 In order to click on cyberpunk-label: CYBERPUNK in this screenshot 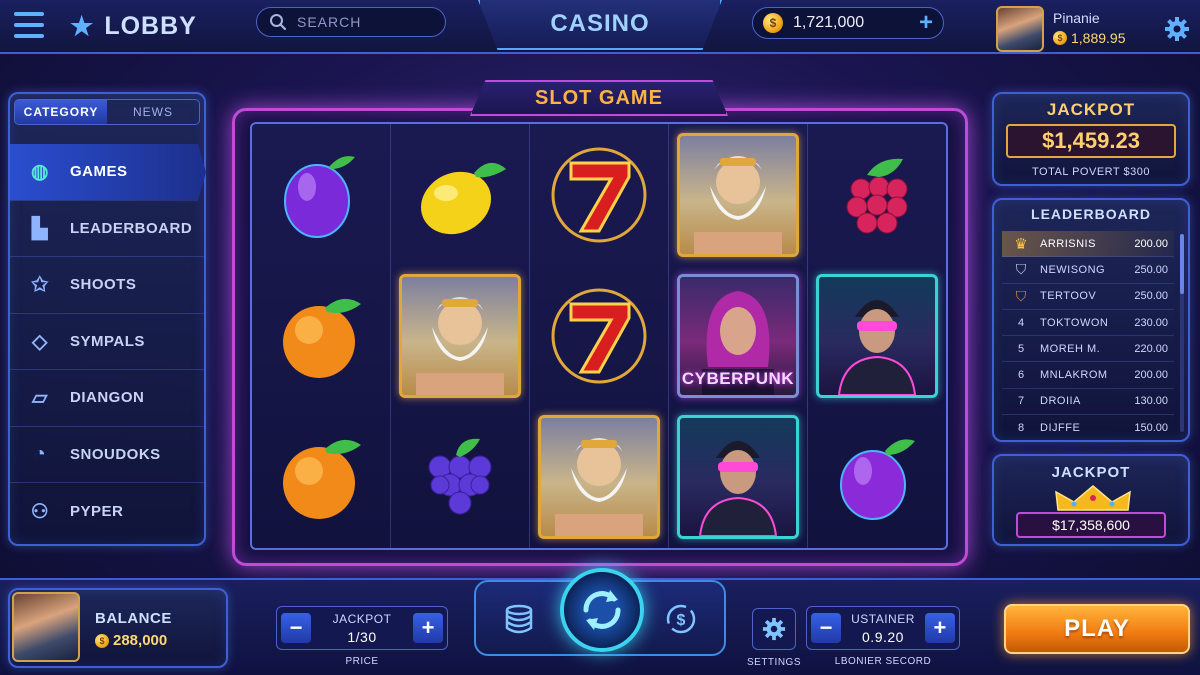, I will do `click(738, 378)`.